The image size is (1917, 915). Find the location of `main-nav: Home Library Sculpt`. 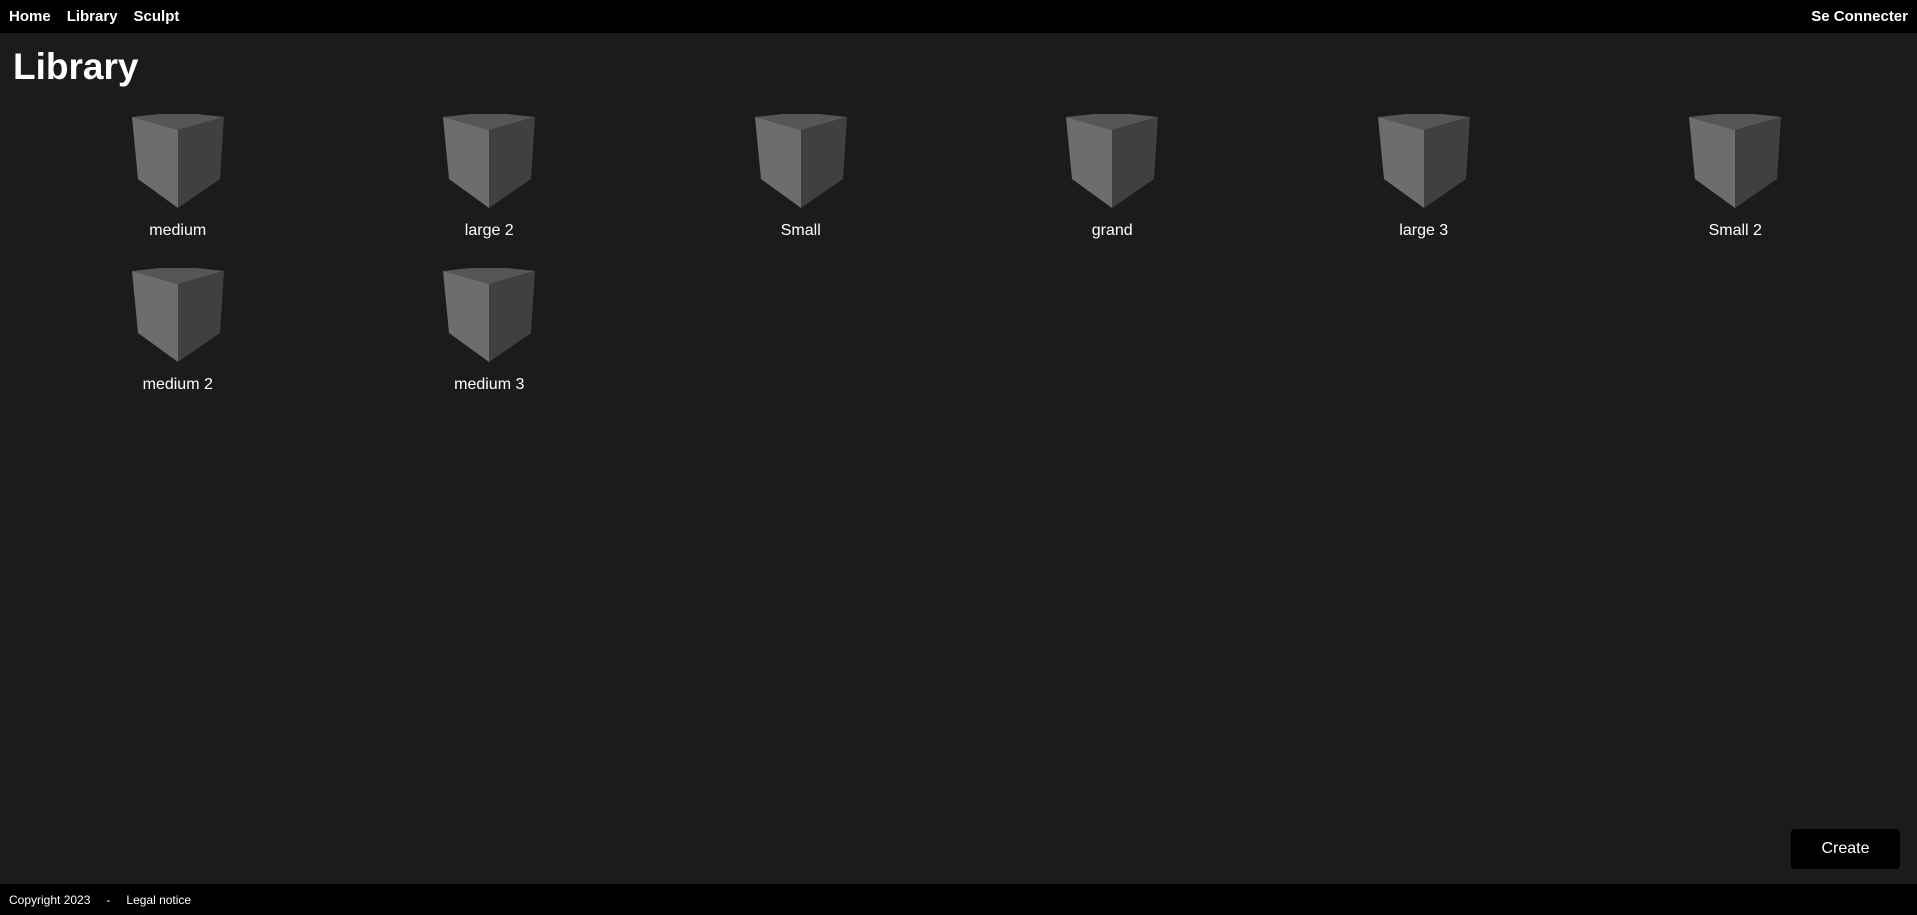

main-nav: Home Library Sculpt is located at coordinates (94, 16).